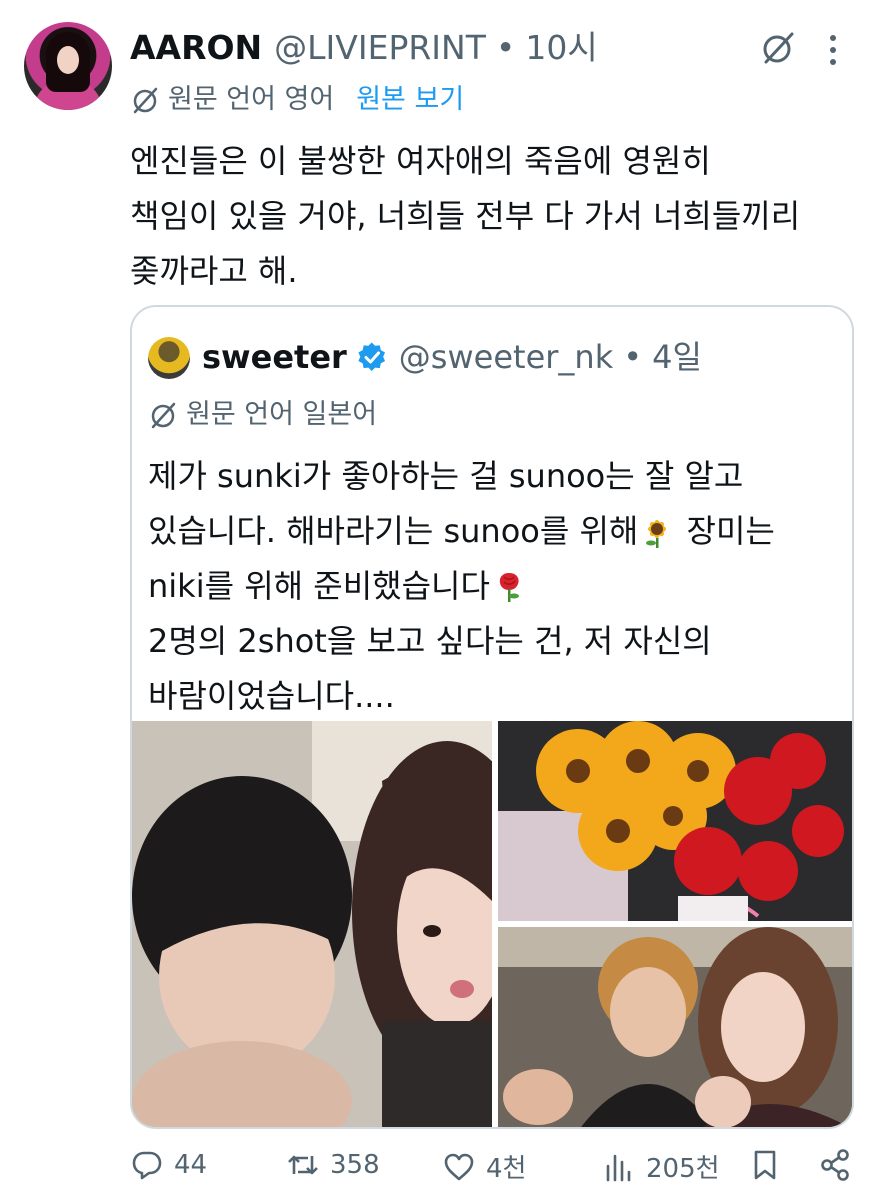 This screenshot has height=1200, width=882. Describe the element at coordinates (282, 414) in the screenshot. I see `quote-translation-label: 원문 언어 일본어` at that location.